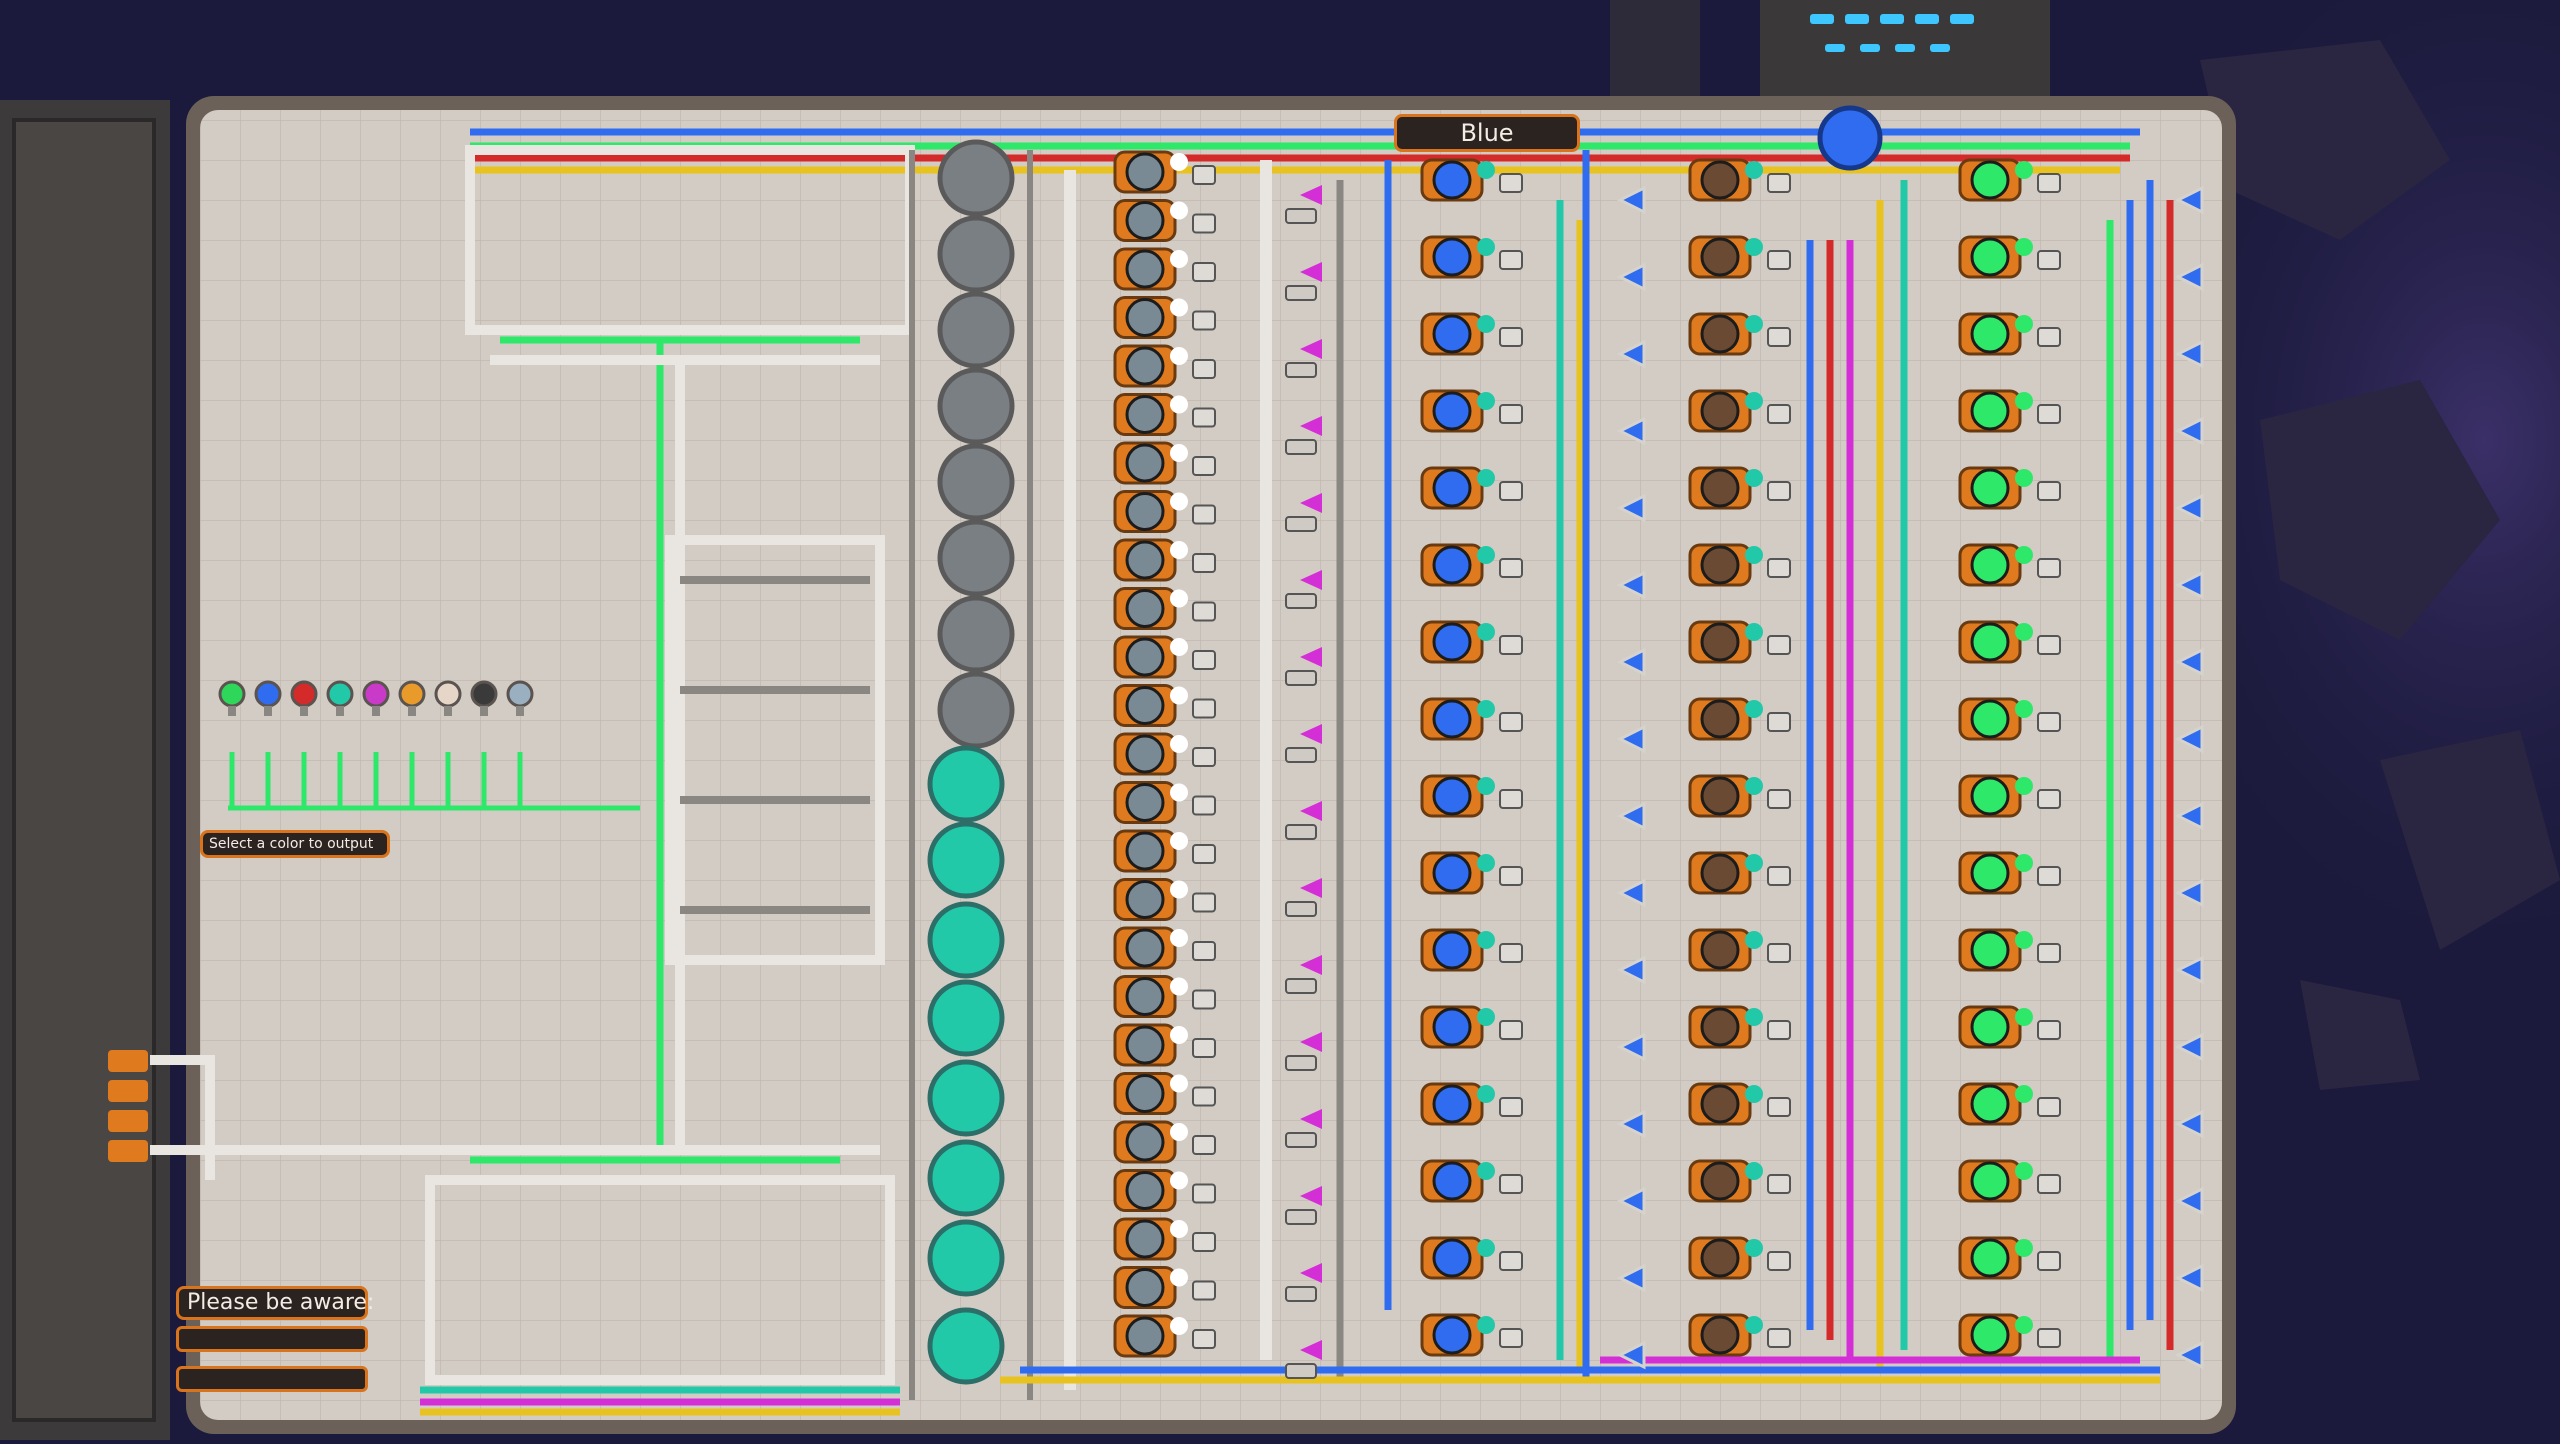 The width and height of the screenshot is (2560, 1444). I want to click on color-swatches, so click(376, 698).